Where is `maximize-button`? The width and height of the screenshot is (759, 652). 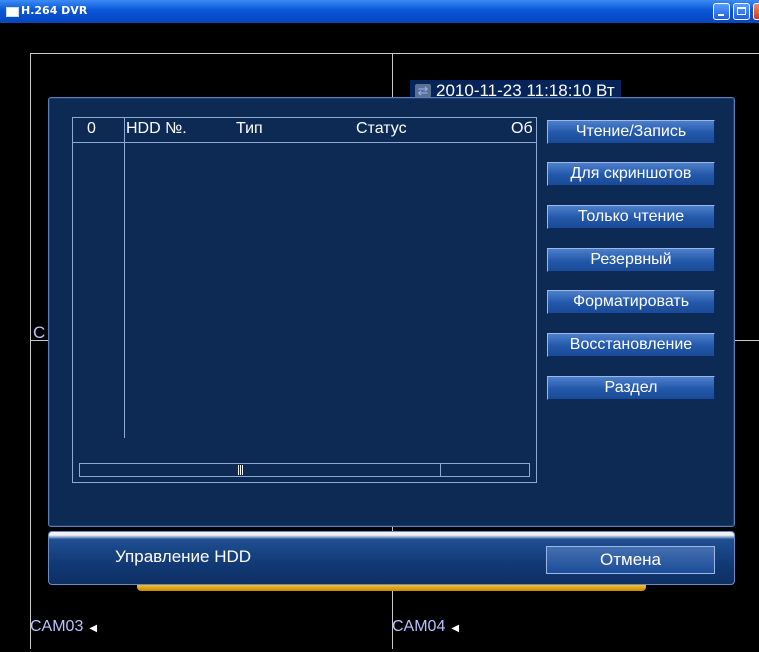 maximize-button is located at coordinates (741, 11).